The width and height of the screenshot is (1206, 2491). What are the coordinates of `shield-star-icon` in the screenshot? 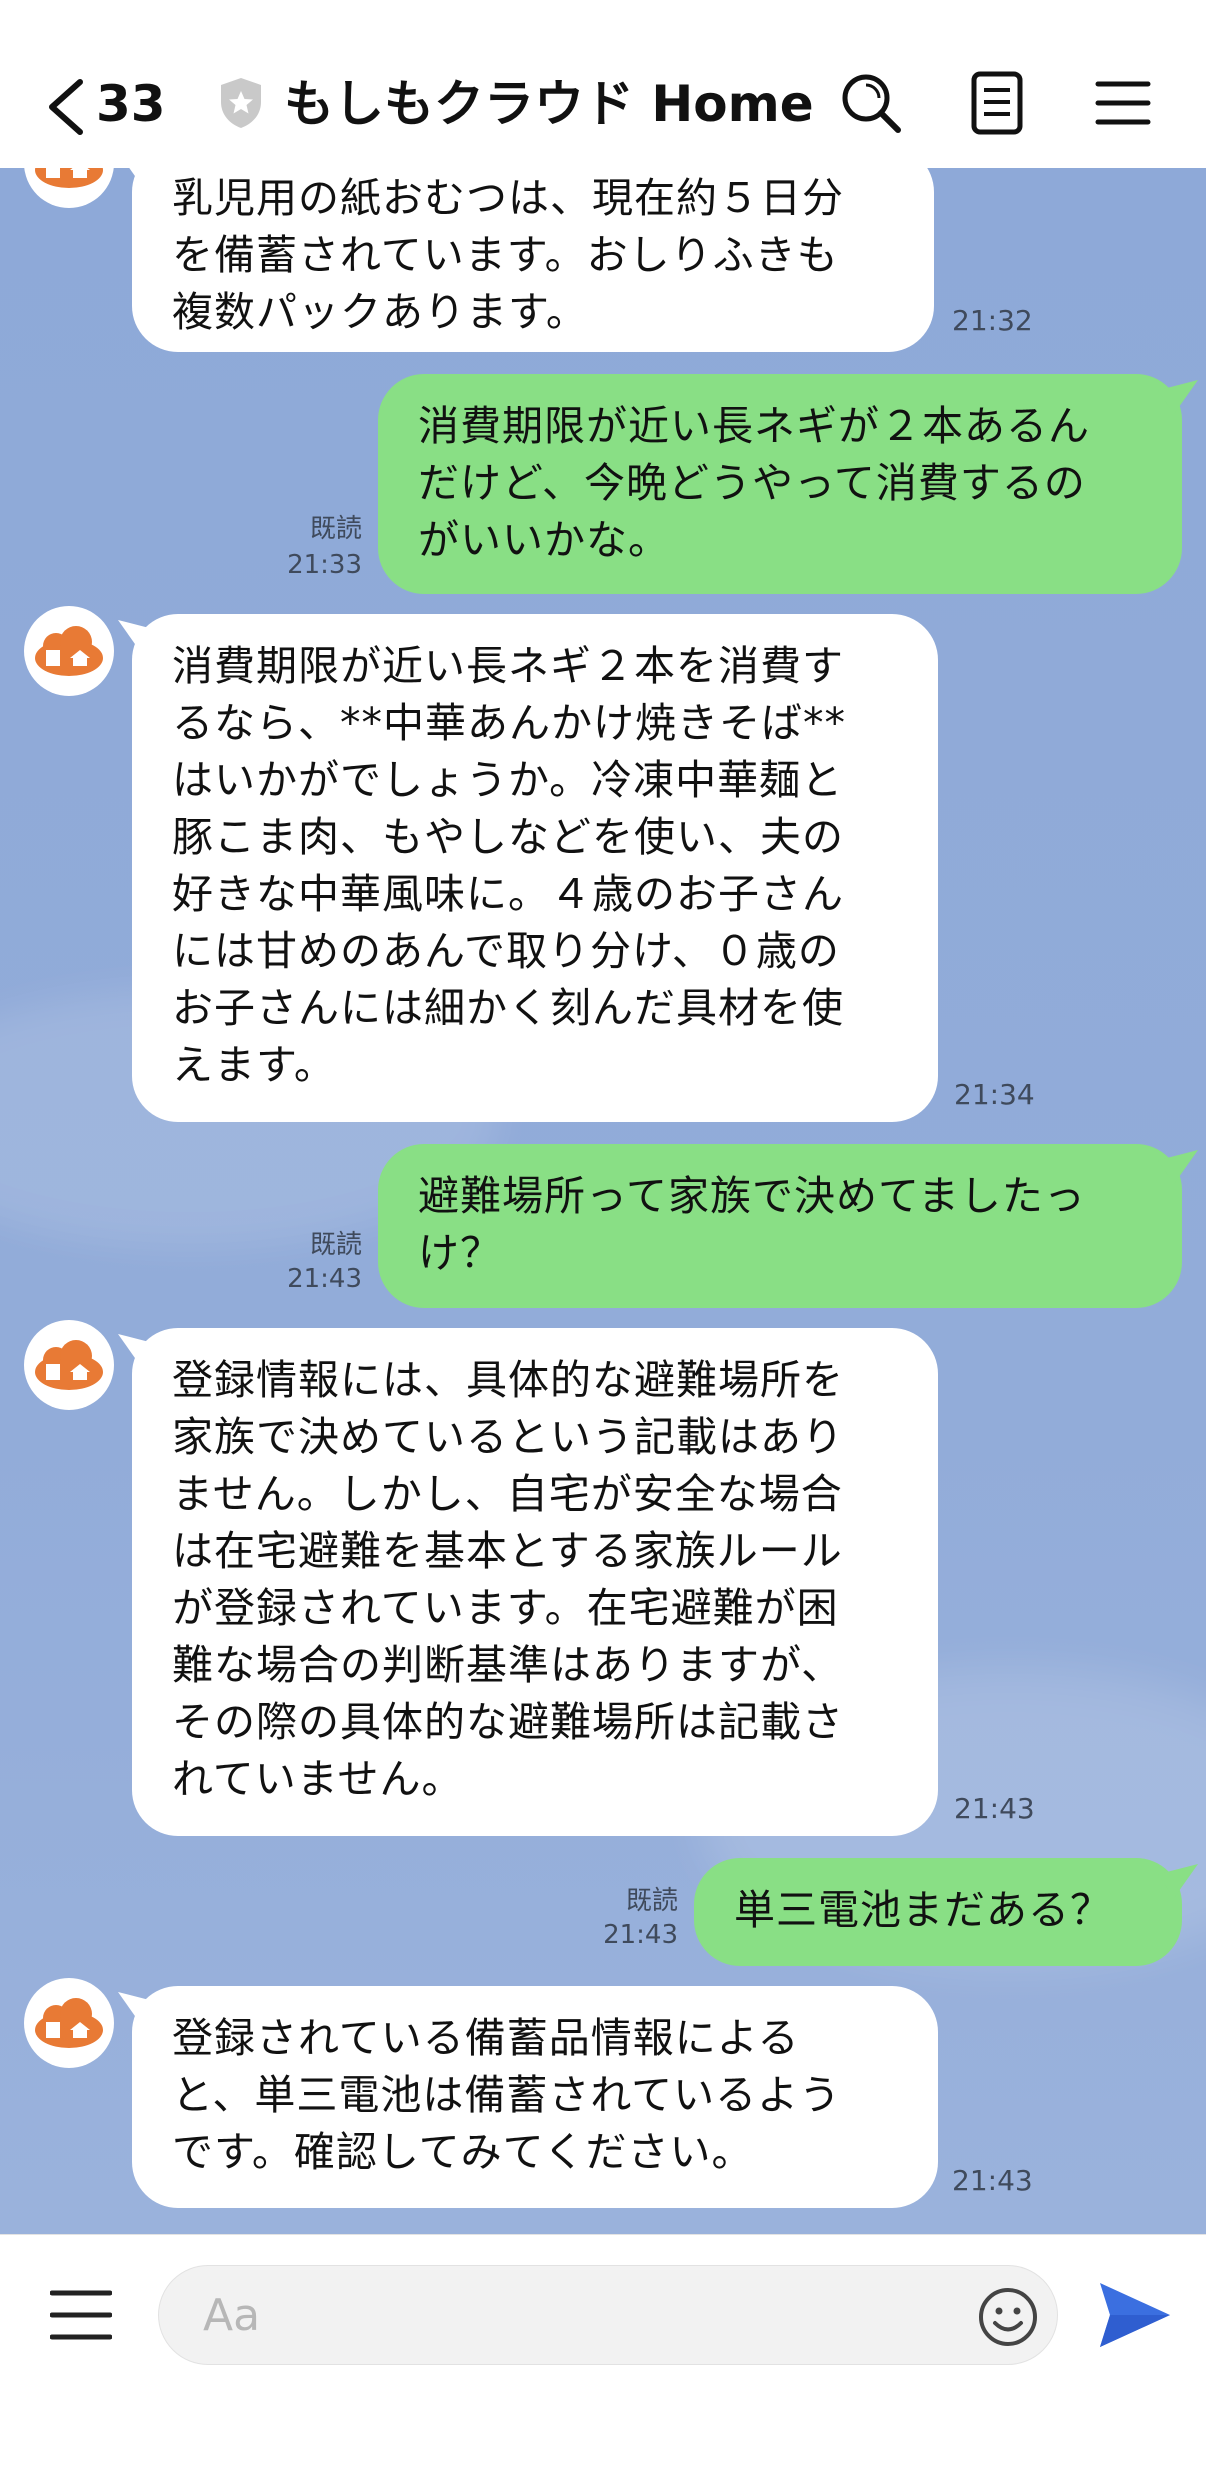 It's located at (241, 103).